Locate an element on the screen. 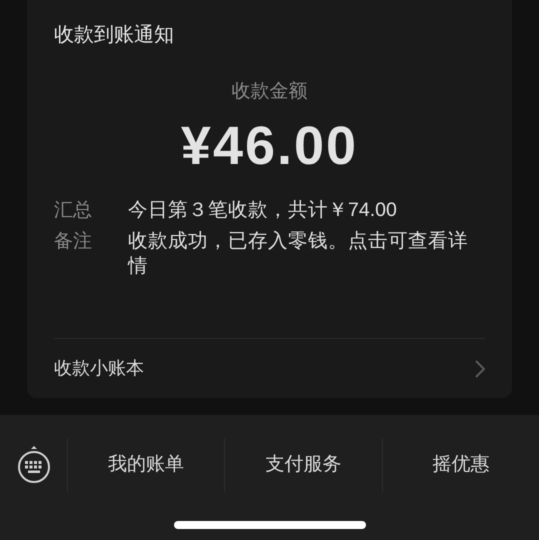 The width and height of the screenshot is (539, 540). card-title: 收款到账通知 is located at coordinates (114, 35).